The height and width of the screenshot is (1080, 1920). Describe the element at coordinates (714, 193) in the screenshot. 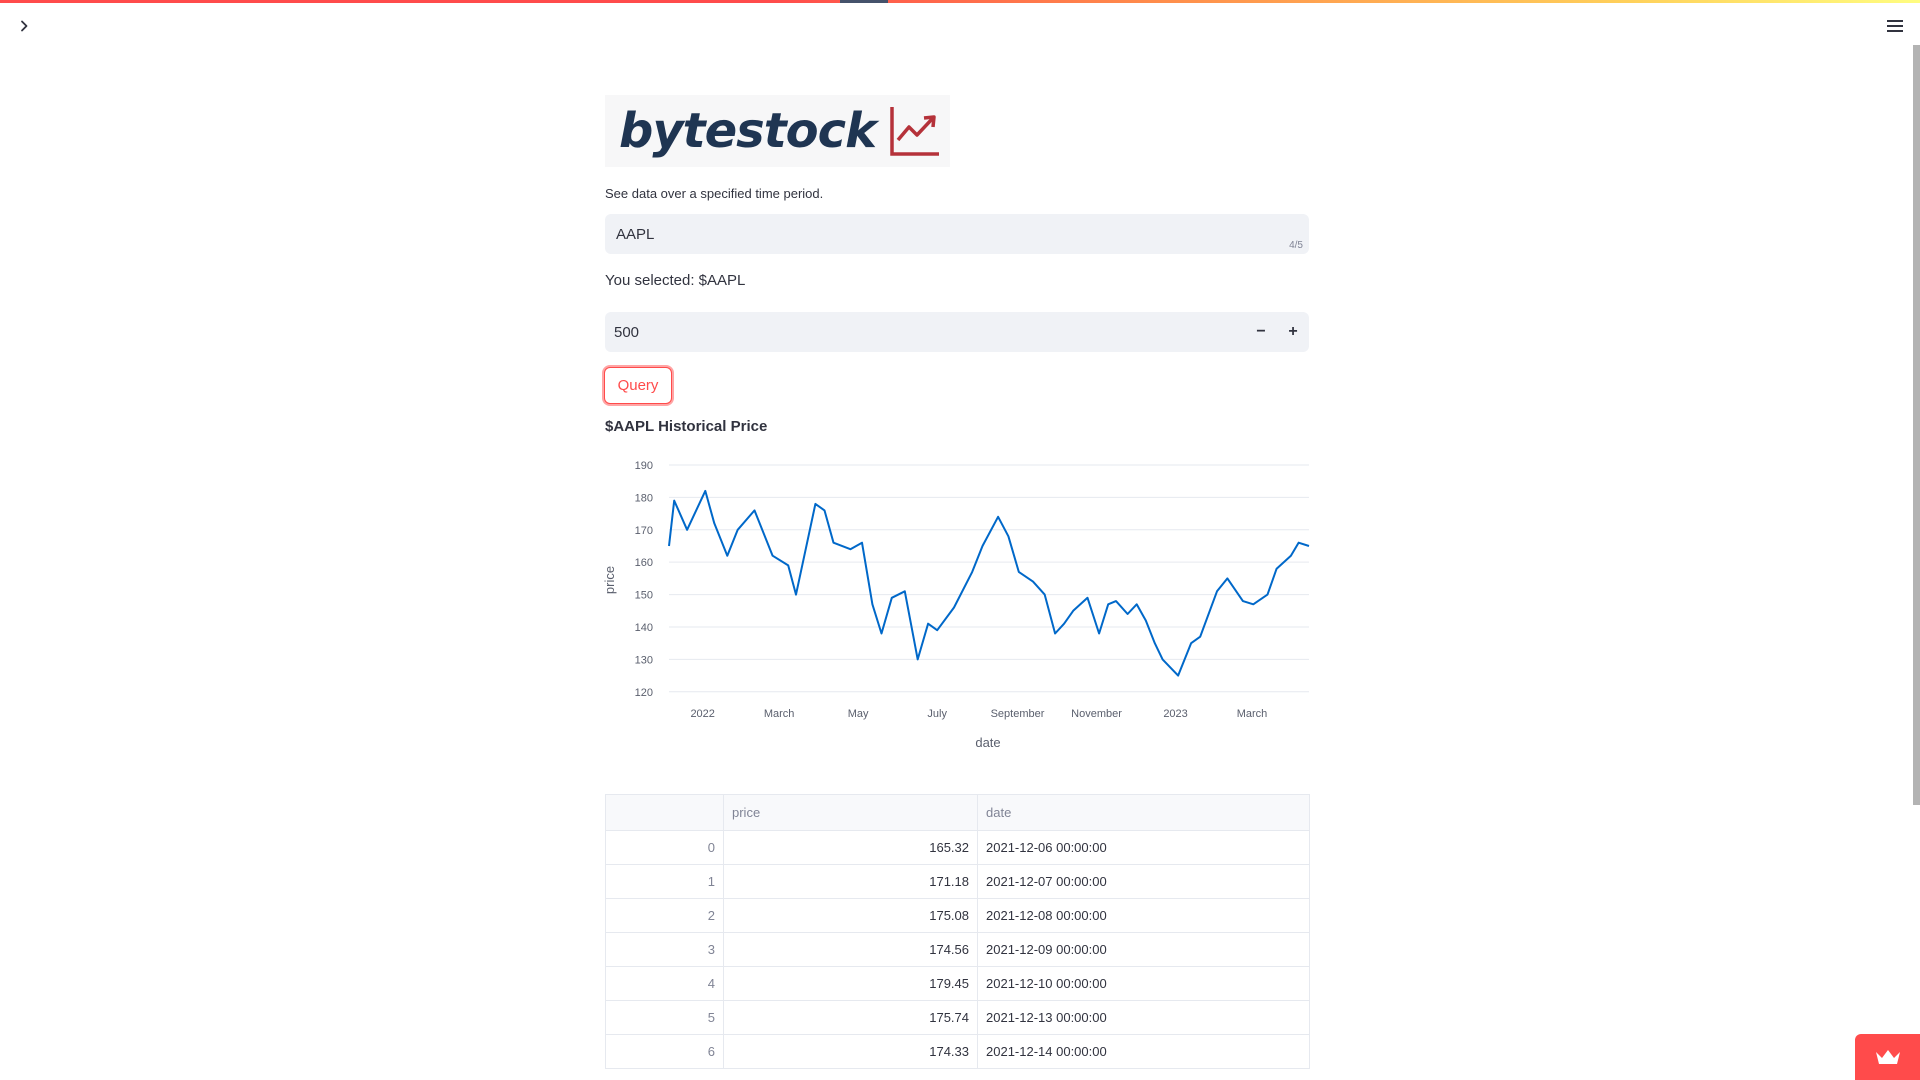

I see `caption-text: See data over a specified time period.` at that location.